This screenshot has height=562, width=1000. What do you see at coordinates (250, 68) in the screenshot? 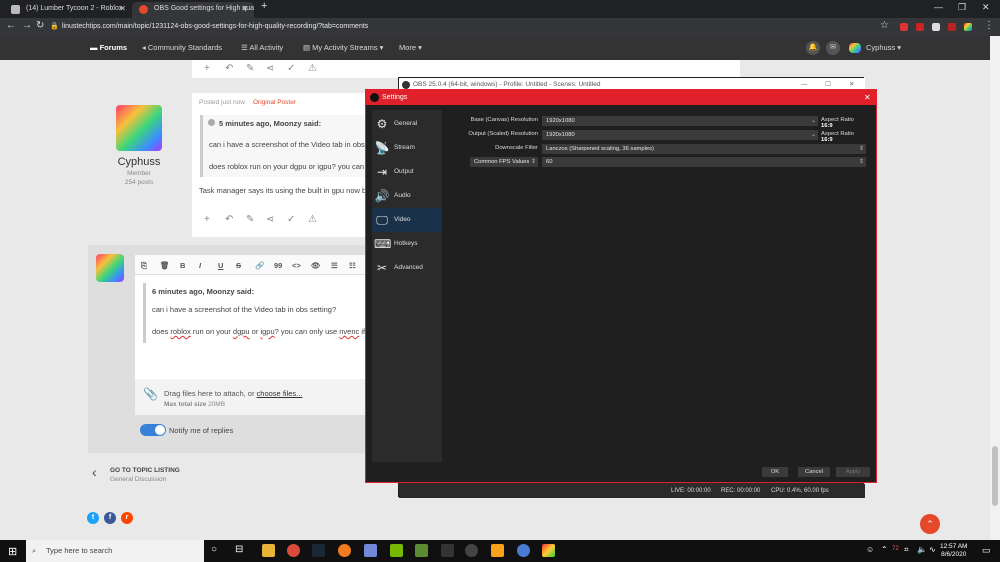
I see `edit-icon: ✎` at bounding box center [250, 68].